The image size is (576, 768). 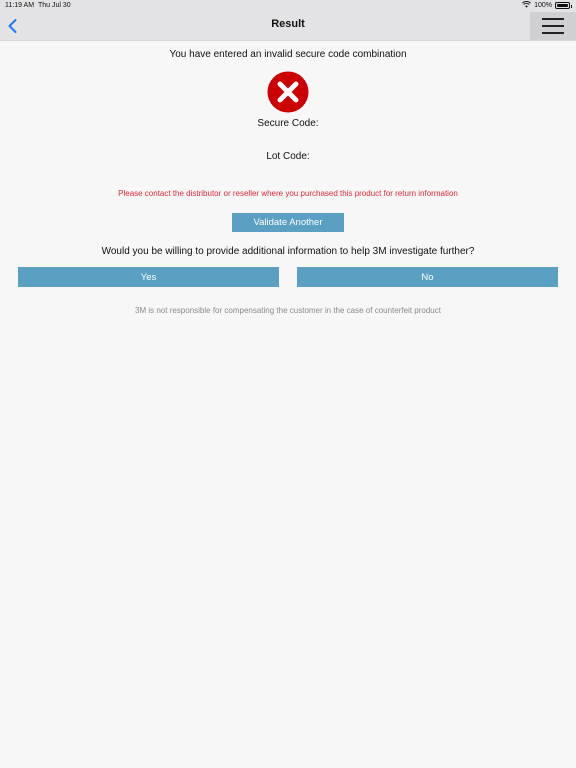 I want to click on battery-percent: 100%, so click(x=543, y=5).